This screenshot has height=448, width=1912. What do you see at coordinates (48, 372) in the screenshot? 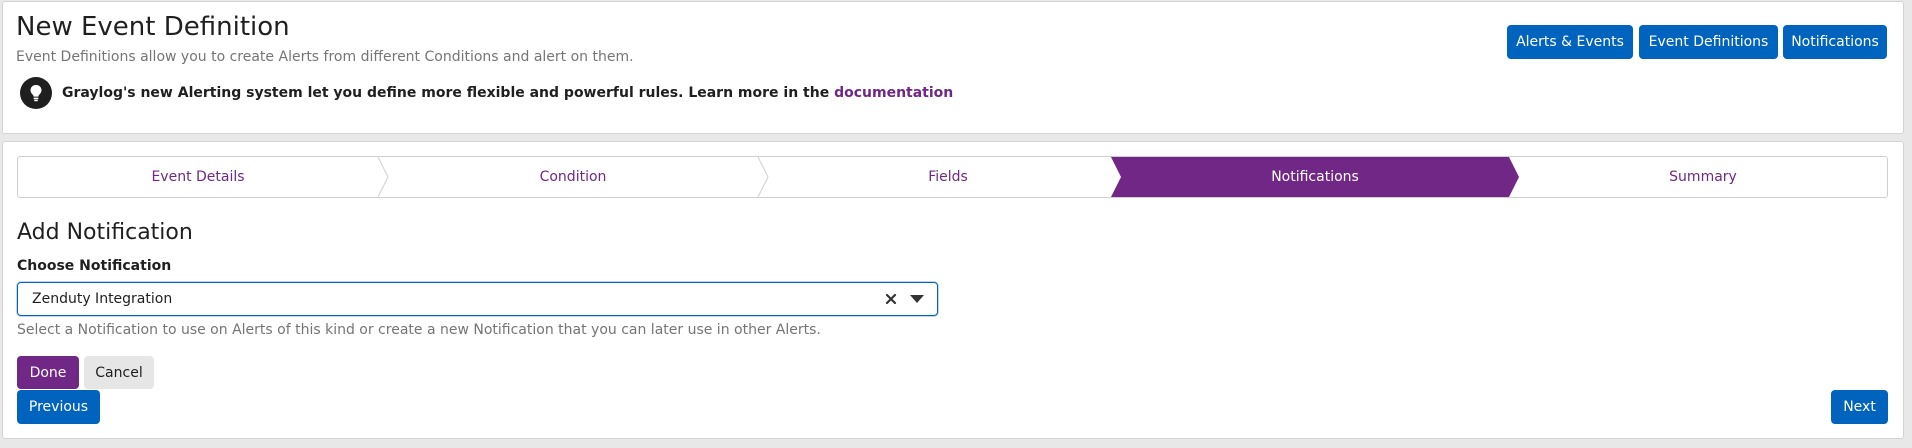
I see `done-button: Done` at bounding box center [48, 372].